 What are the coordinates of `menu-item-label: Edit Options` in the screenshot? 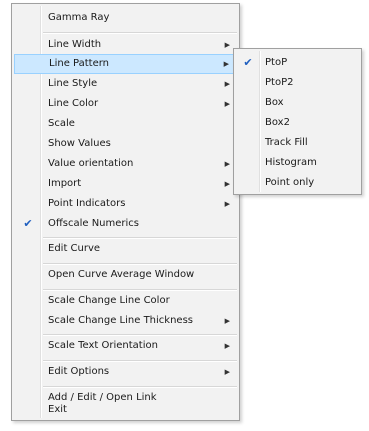 It's located at (79, 371).